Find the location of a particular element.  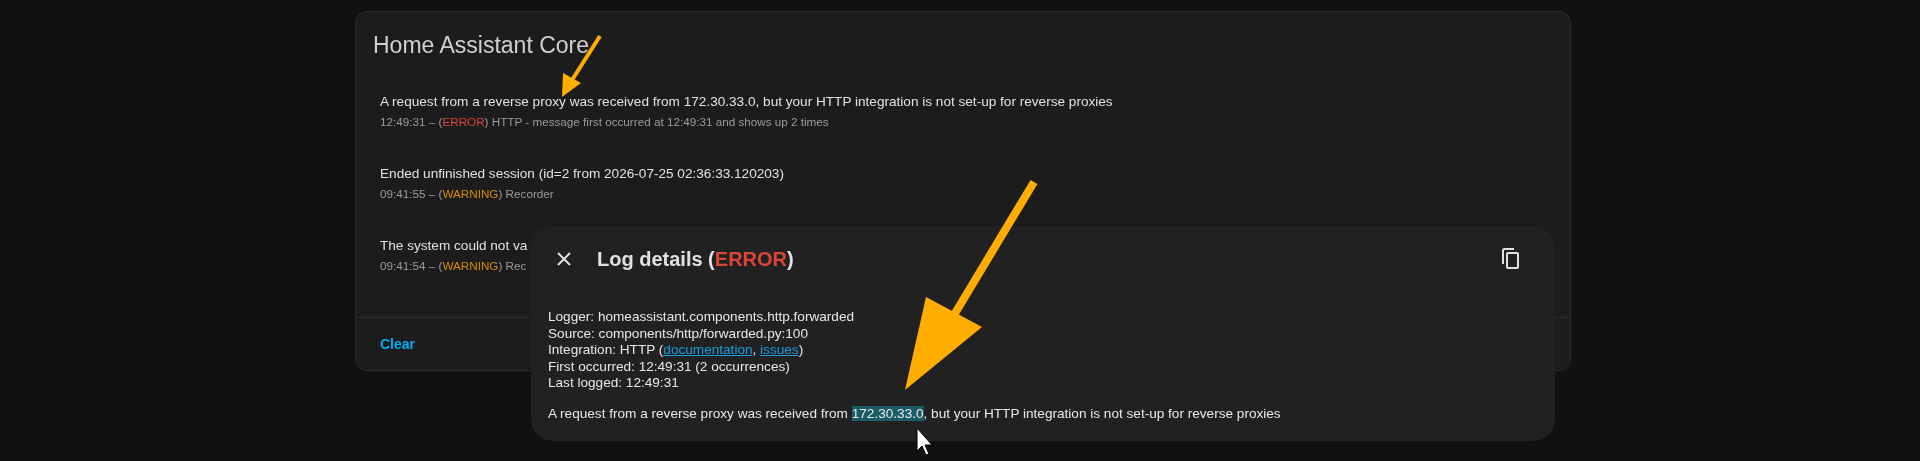

closing-paren: ) is located at coordinates (801, 350).